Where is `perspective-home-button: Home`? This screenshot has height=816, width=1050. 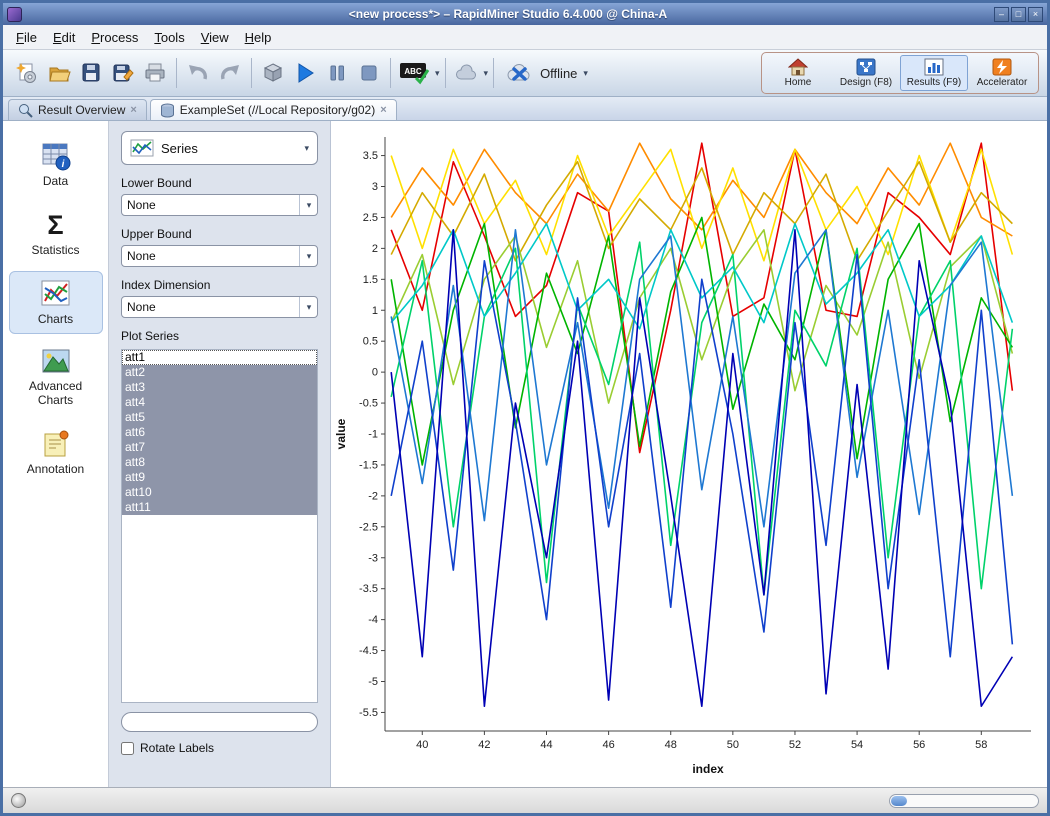
perspective-home-button: Home is located at coordinates (798, 73).